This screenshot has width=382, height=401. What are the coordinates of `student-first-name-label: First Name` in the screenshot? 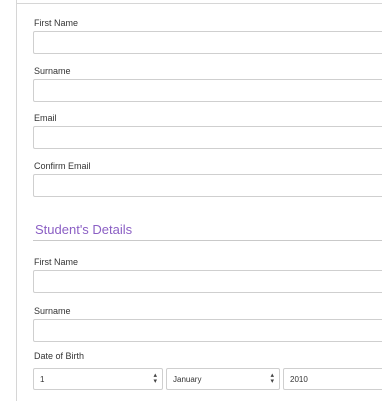 It's located at (56, 262).